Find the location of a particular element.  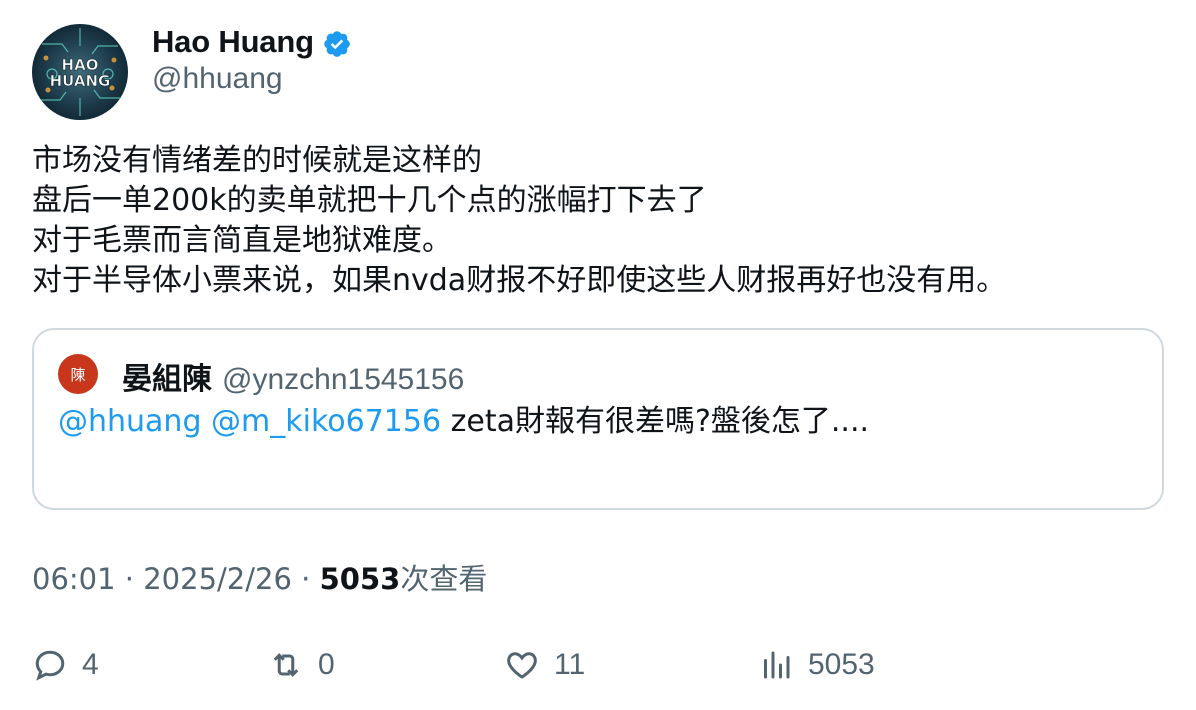

quote-author-name: 晏組陳 is located at coordinates (167, 376).